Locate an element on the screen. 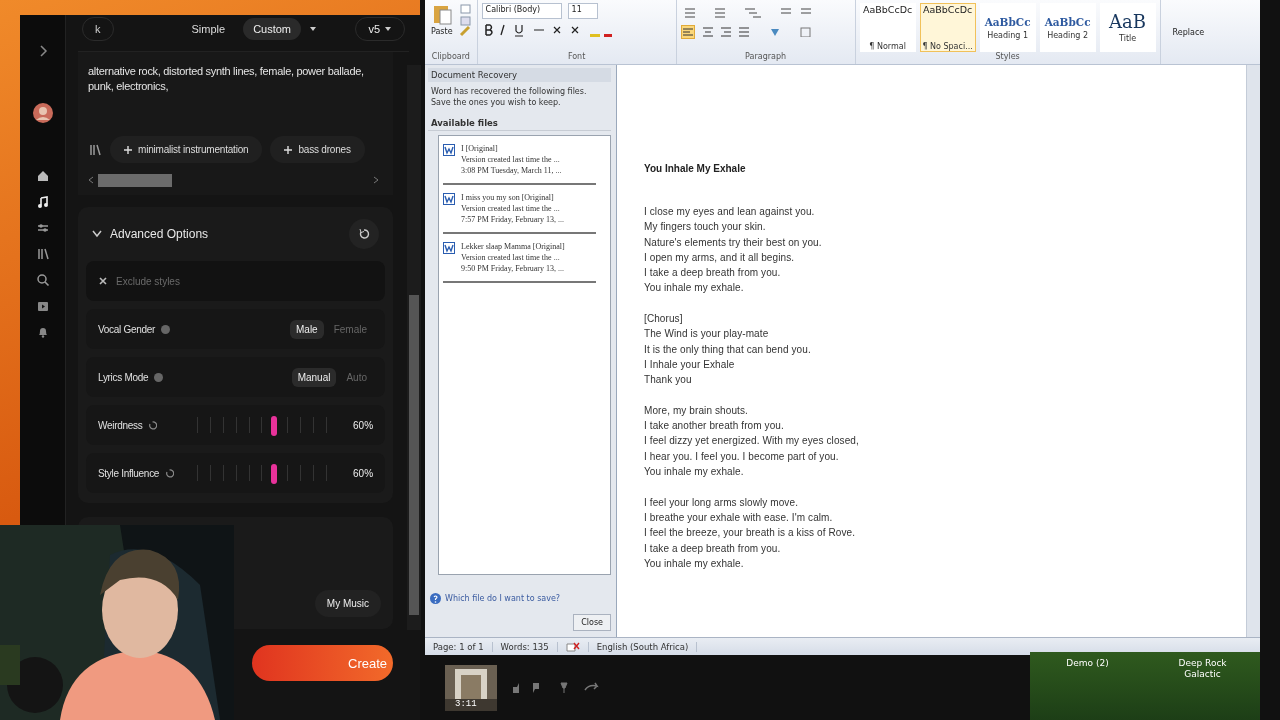 The width and height of the screenshot is (1280, 720). style-gallery-item: AaB Title is located at coordinates (1127, 27).